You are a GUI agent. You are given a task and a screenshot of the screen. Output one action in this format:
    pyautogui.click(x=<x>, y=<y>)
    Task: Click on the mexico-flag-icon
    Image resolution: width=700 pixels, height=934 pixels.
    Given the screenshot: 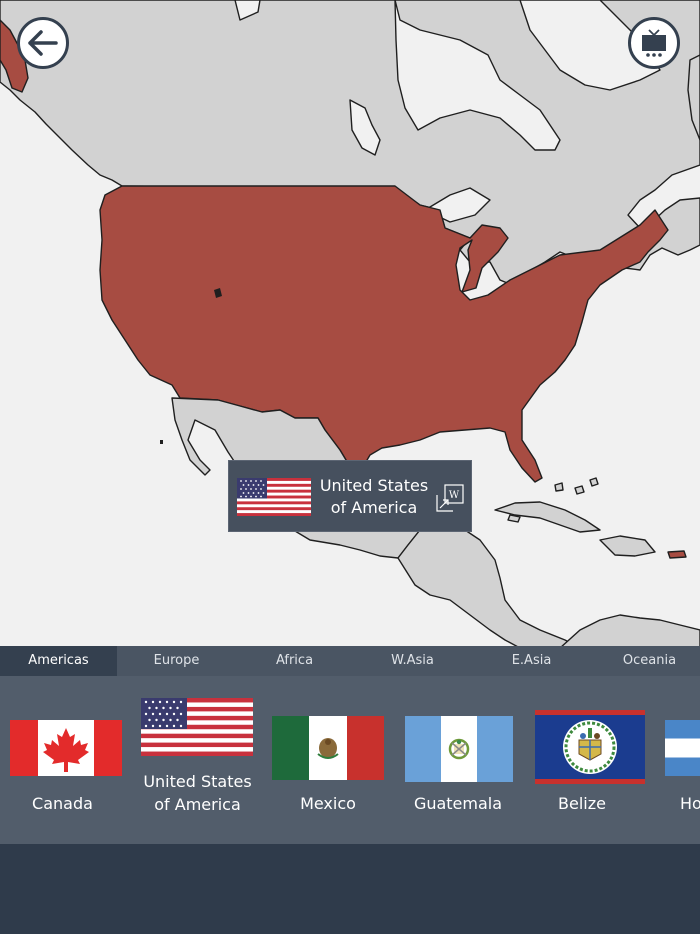 What is the action you would take?
    pyautogui.click(x=328, y=748)
    